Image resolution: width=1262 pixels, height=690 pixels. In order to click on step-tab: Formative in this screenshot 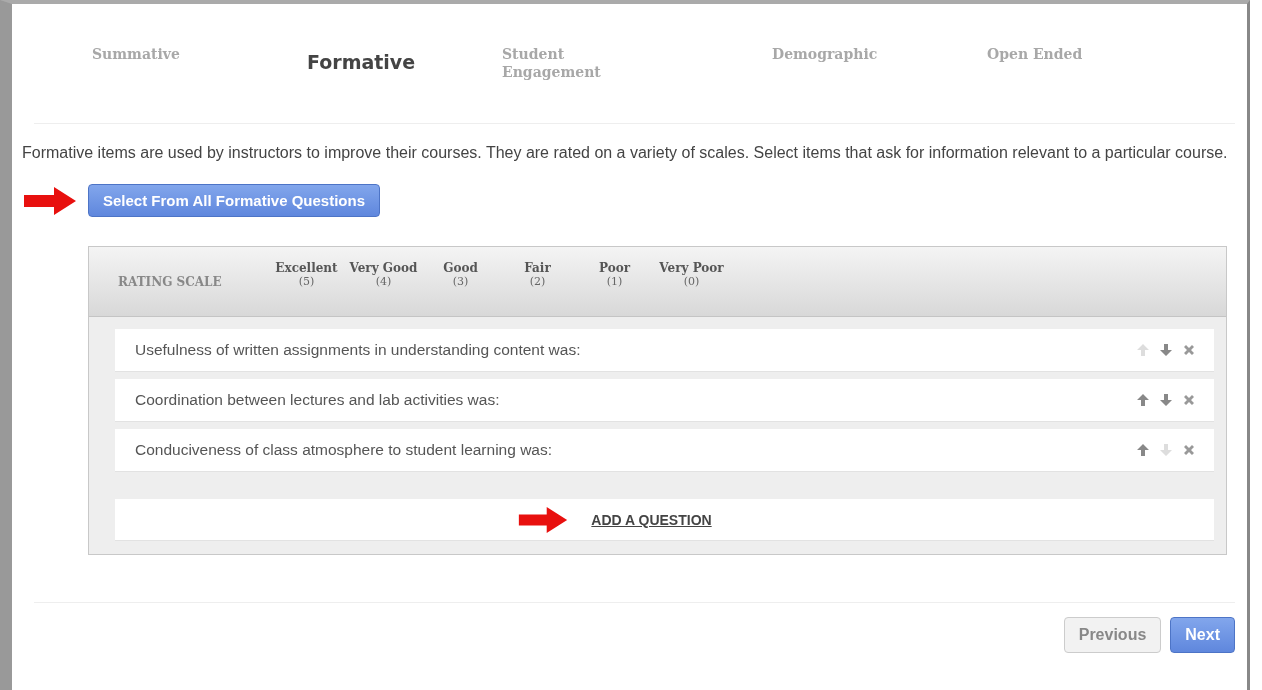, I will do `click(344, 84)`.